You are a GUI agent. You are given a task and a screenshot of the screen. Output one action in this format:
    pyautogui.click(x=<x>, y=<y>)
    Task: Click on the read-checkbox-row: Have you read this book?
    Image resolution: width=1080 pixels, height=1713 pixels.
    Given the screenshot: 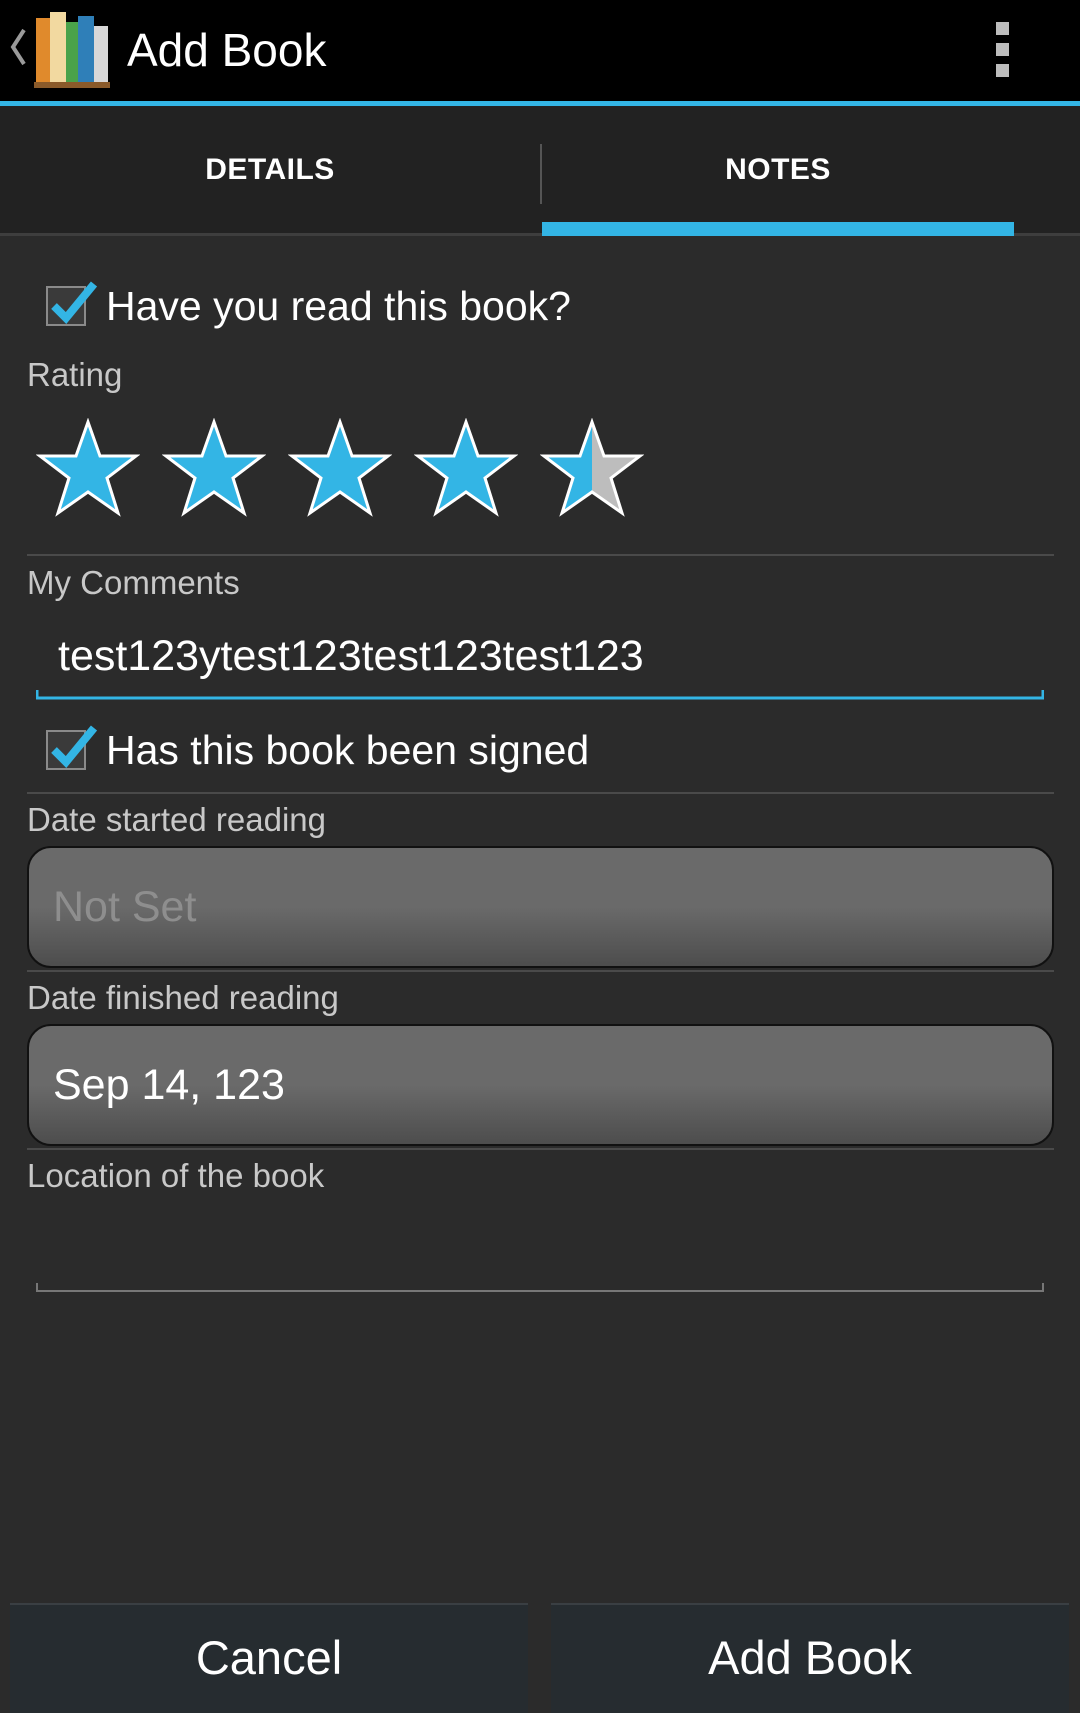 What is the action you would take?
    pyautogui.click(x=308, y=306)
    